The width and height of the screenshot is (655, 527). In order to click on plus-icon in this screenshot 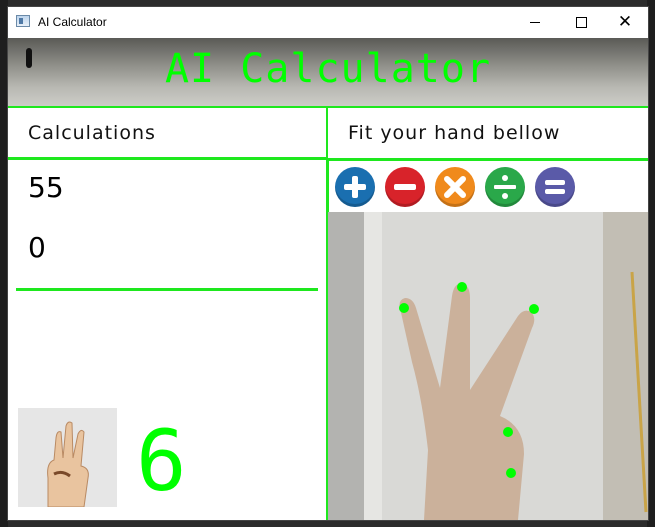, I will do `click(355, 187)`.